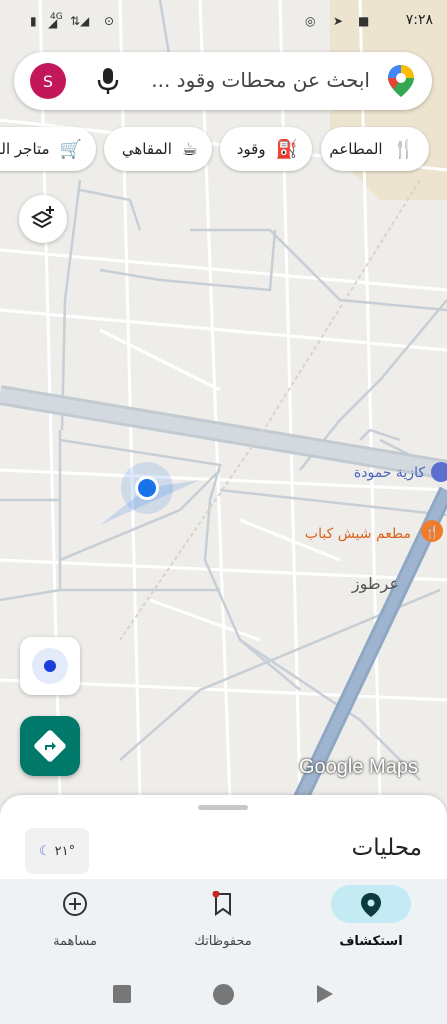  I want to click on layers-button, so click(43, 219).